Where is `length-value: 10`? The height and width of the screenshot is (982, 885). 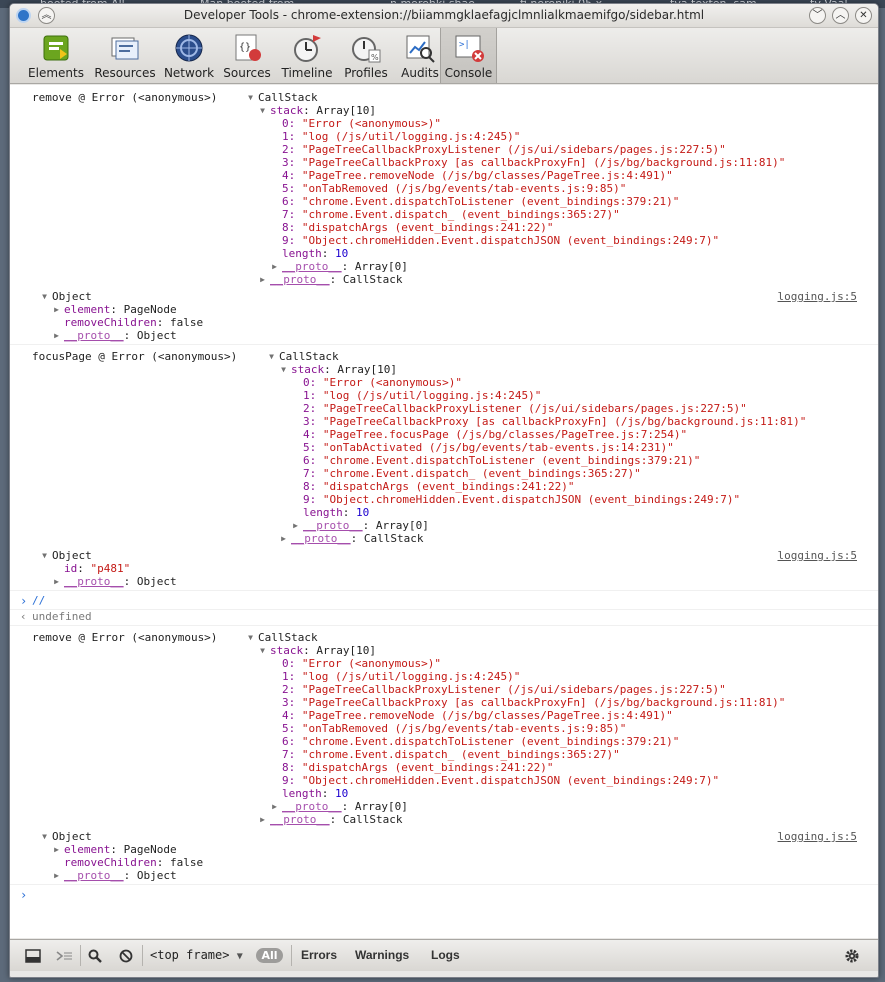
length-value: 10 is located at coordinates (342, 253).